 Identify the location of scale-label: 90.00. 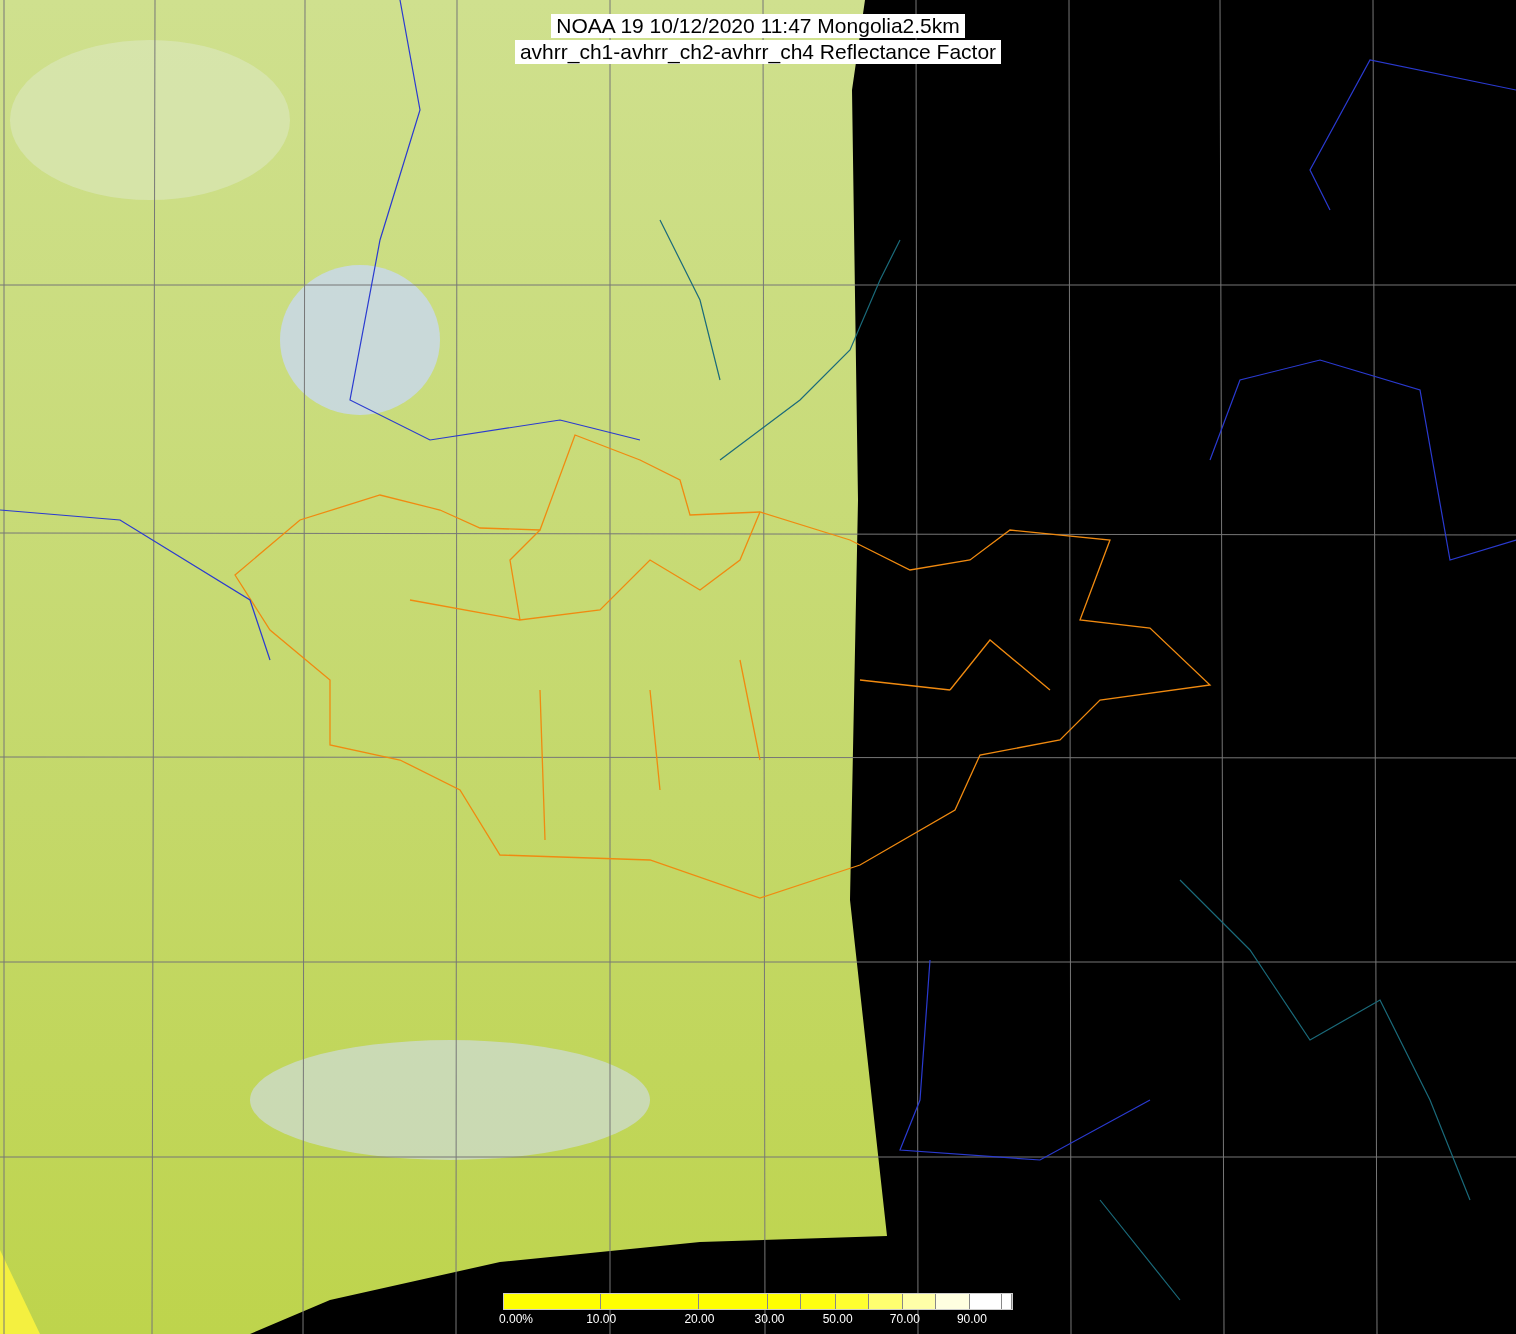
(971, 1319).